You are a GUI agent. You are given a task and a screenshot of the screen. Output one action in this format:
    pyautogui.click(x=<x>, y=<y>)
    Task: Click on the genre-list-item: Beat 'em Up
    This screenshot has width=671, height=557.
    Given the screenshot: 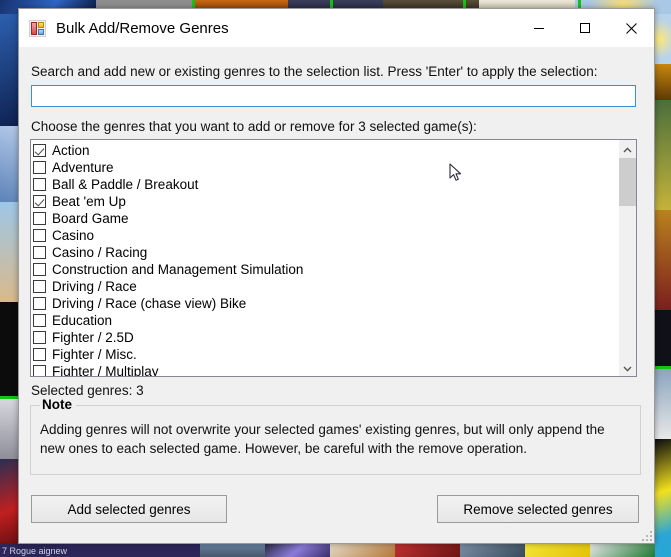 What is the action you would take?
    pyautogui.click(x=325, y=201)
    